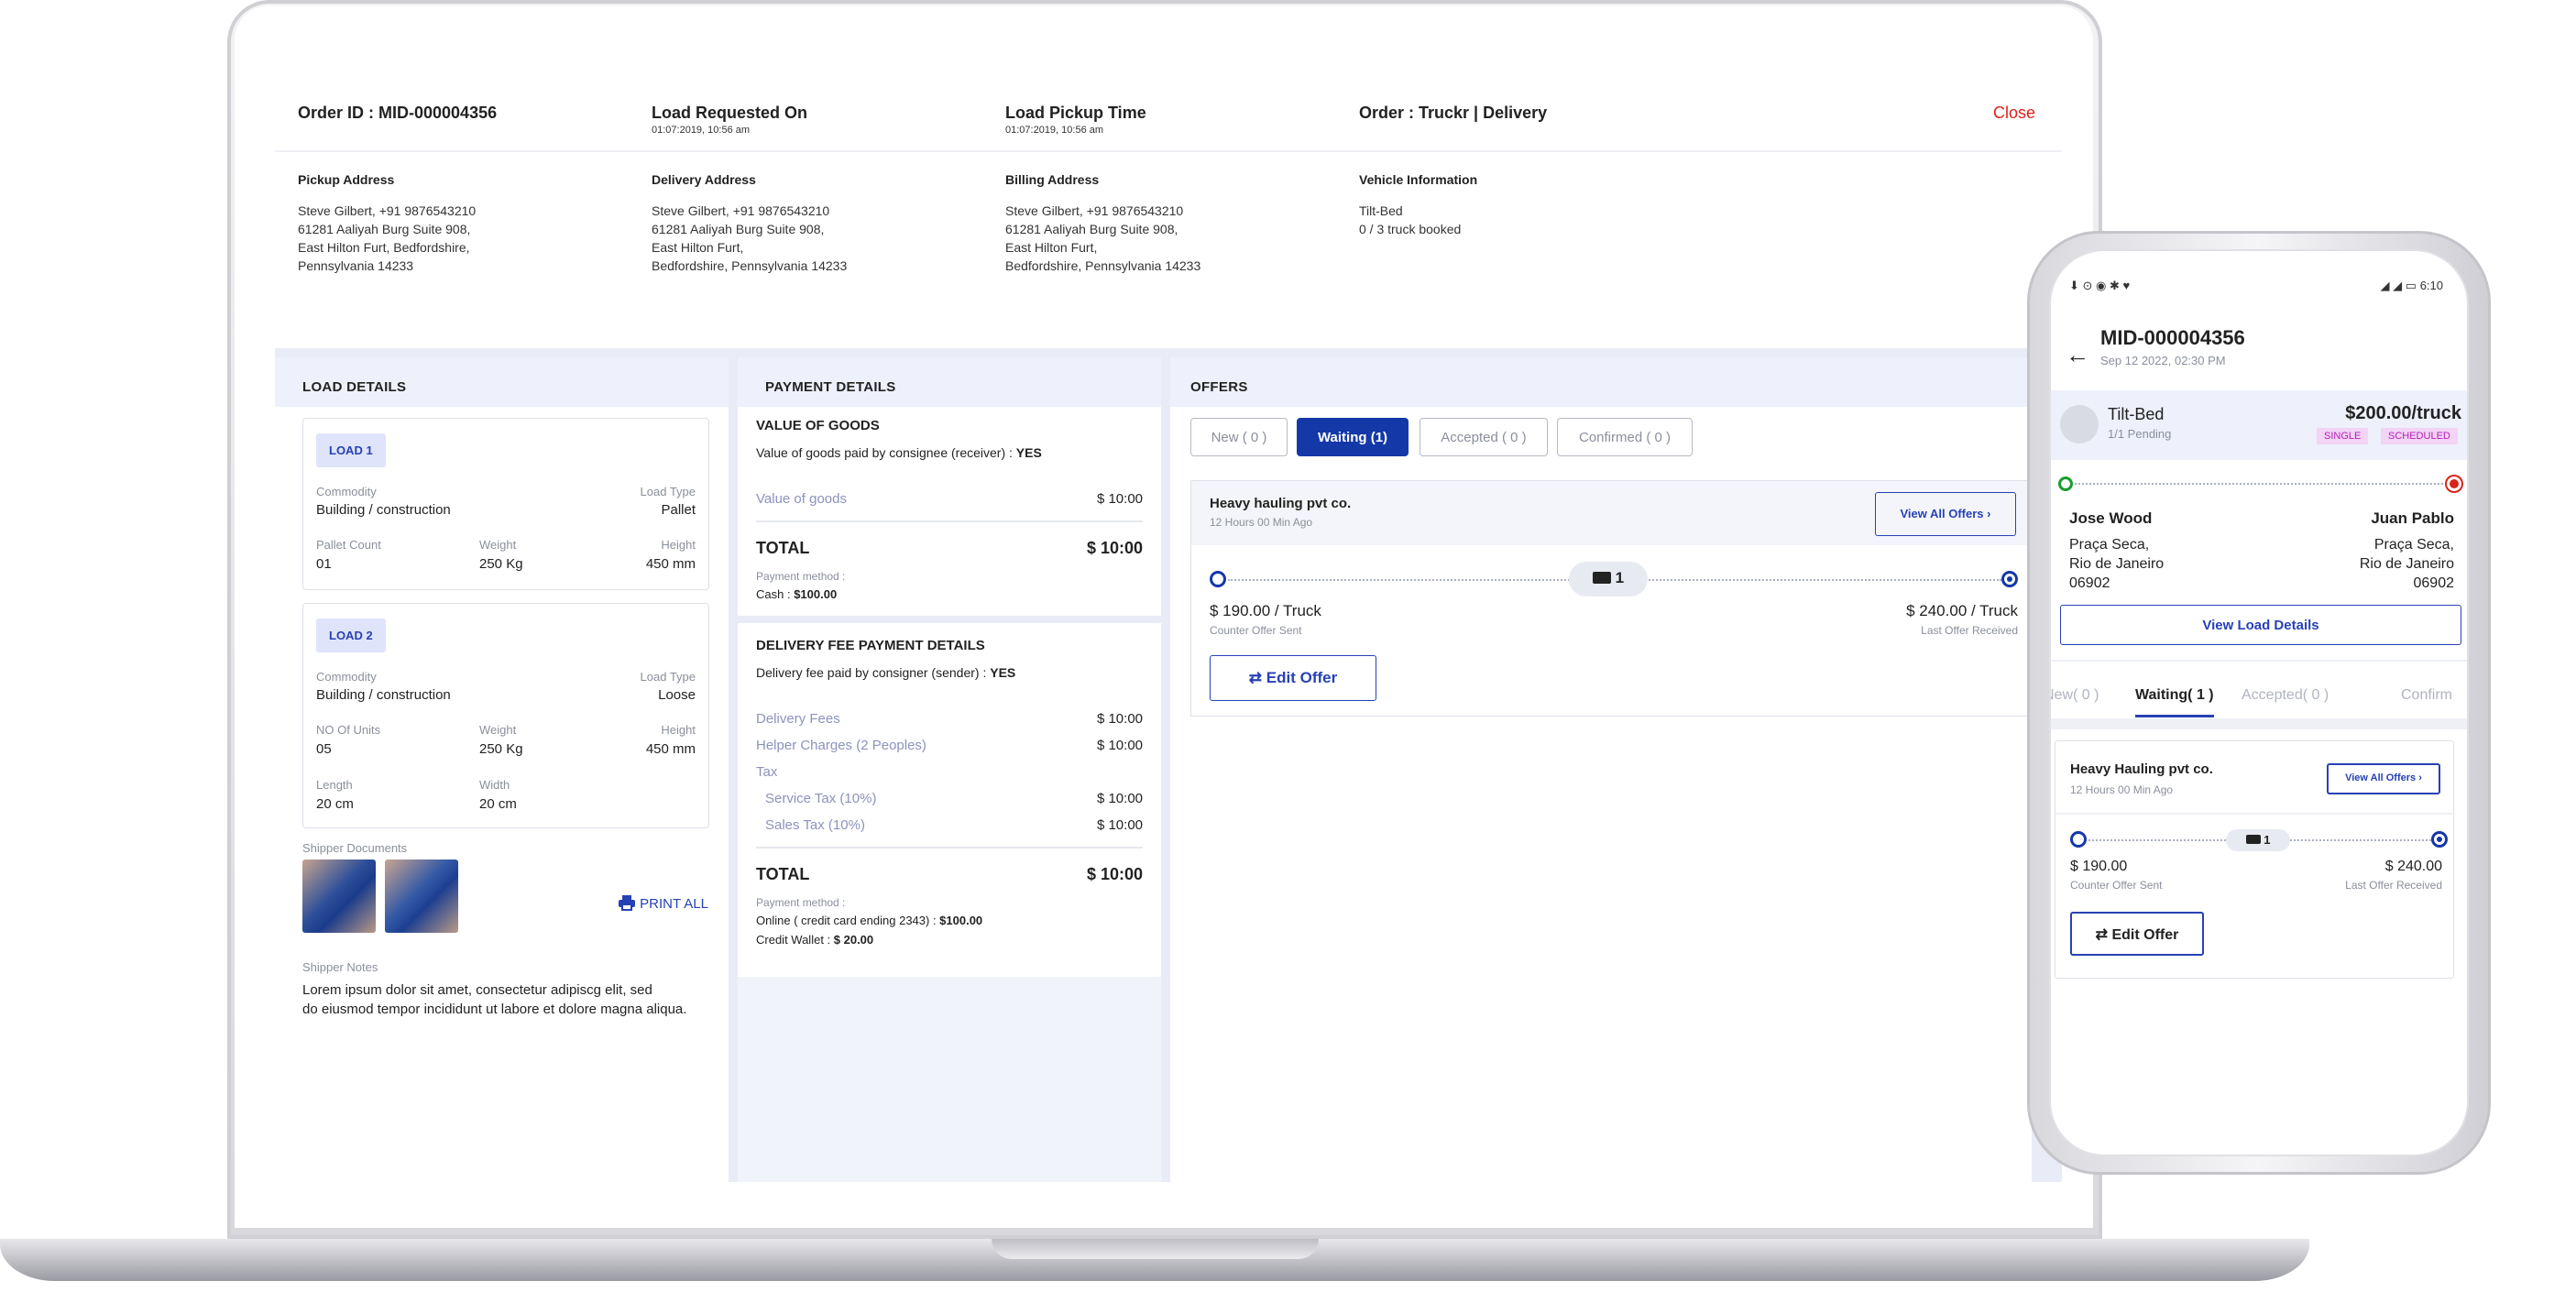  Describe the element at coordinates (1453, 113) in the screenshot. I see `order-type: Order : Truckr | Delivery` at that location.